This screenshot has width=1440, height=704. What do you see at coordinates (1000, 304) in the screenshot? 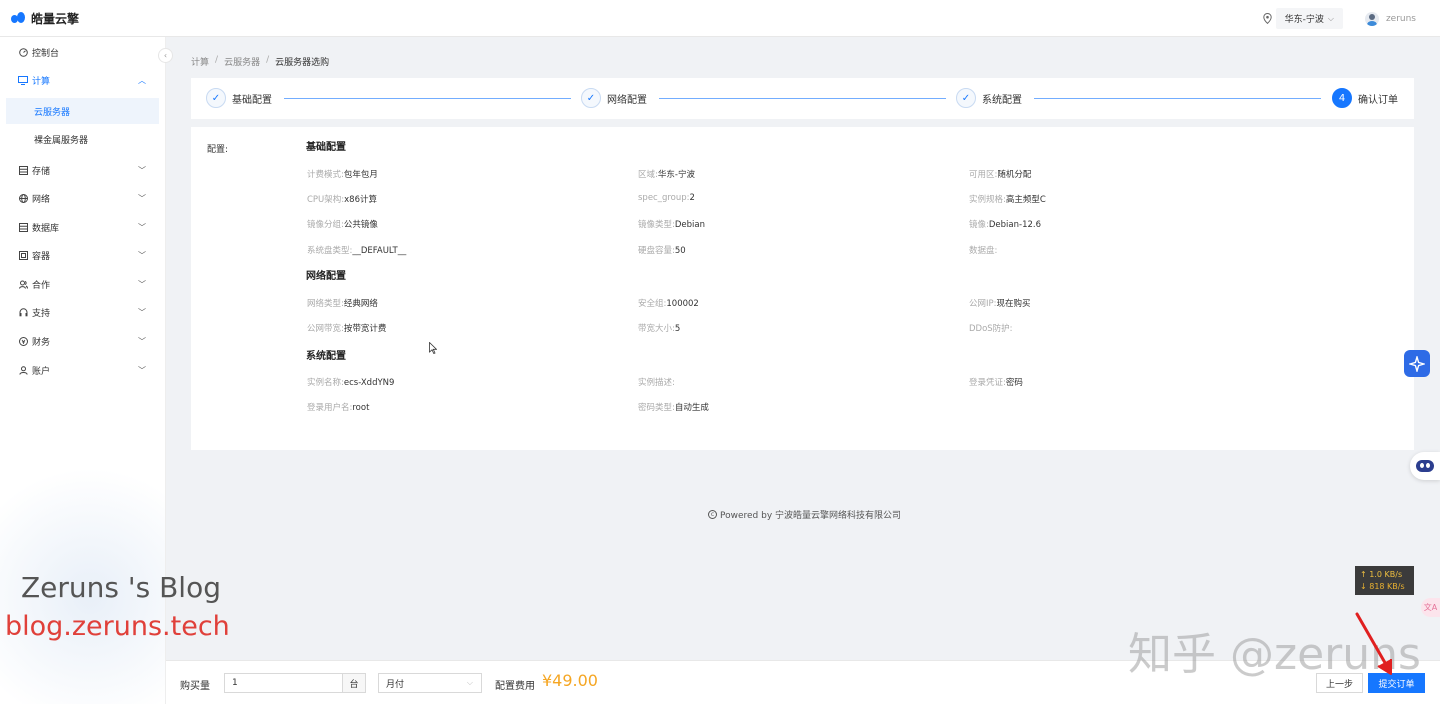
I see `field-public-ip: 公网IP:现在购买` at bounding box center [1000, 304].